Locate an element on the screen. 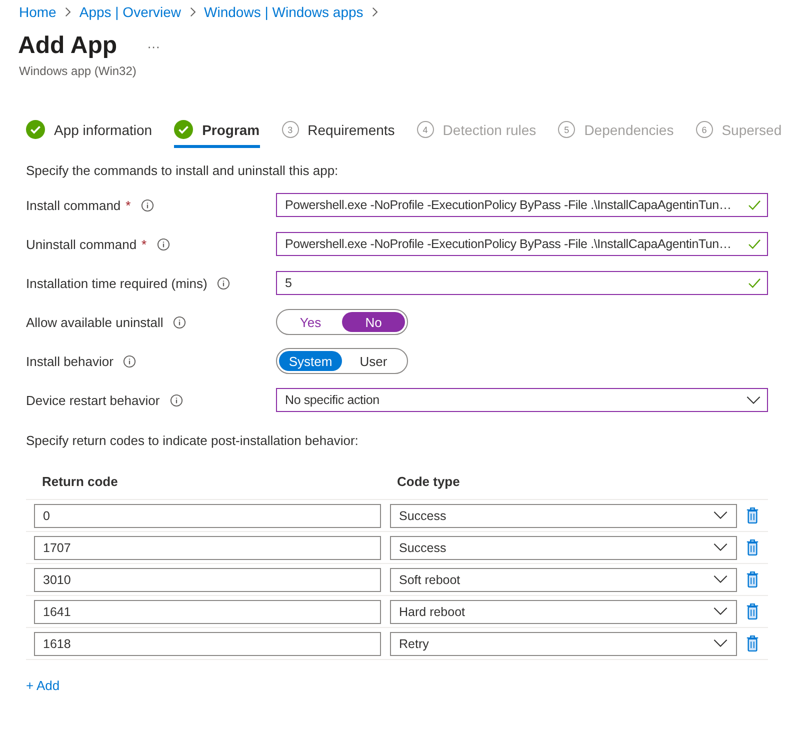 The width and height of the screenshot is (792, 732). toggle-switch: System User is located at coordinates (342, 361).